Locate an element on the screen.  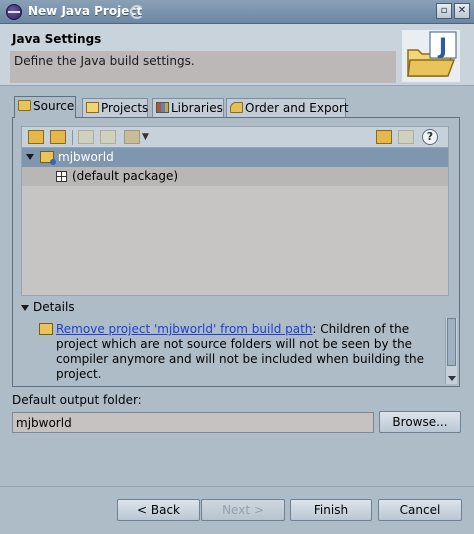
tree-item-package: (default package) is located at coordinates (235, 176).